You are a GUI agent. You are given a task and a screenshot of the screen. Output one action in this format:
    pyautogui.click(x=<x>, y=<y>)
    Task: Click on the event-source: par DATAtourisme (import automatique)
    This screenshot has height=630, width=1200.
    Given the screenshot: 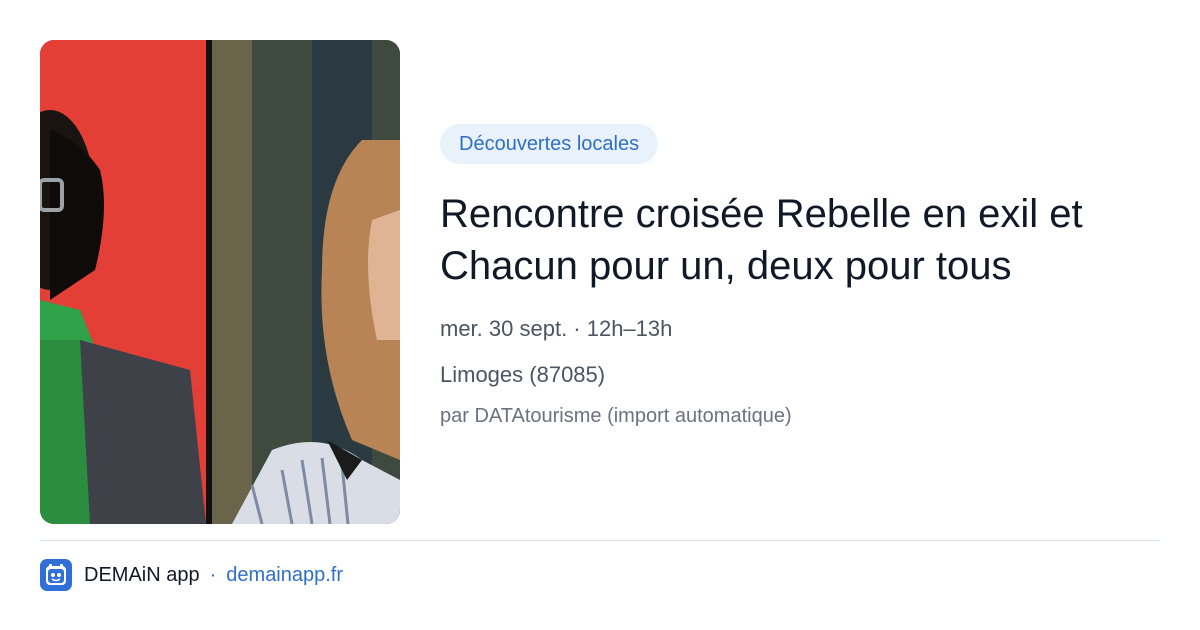 What is the action you would take?
    pyautogui.click(x=616, y=416)
    